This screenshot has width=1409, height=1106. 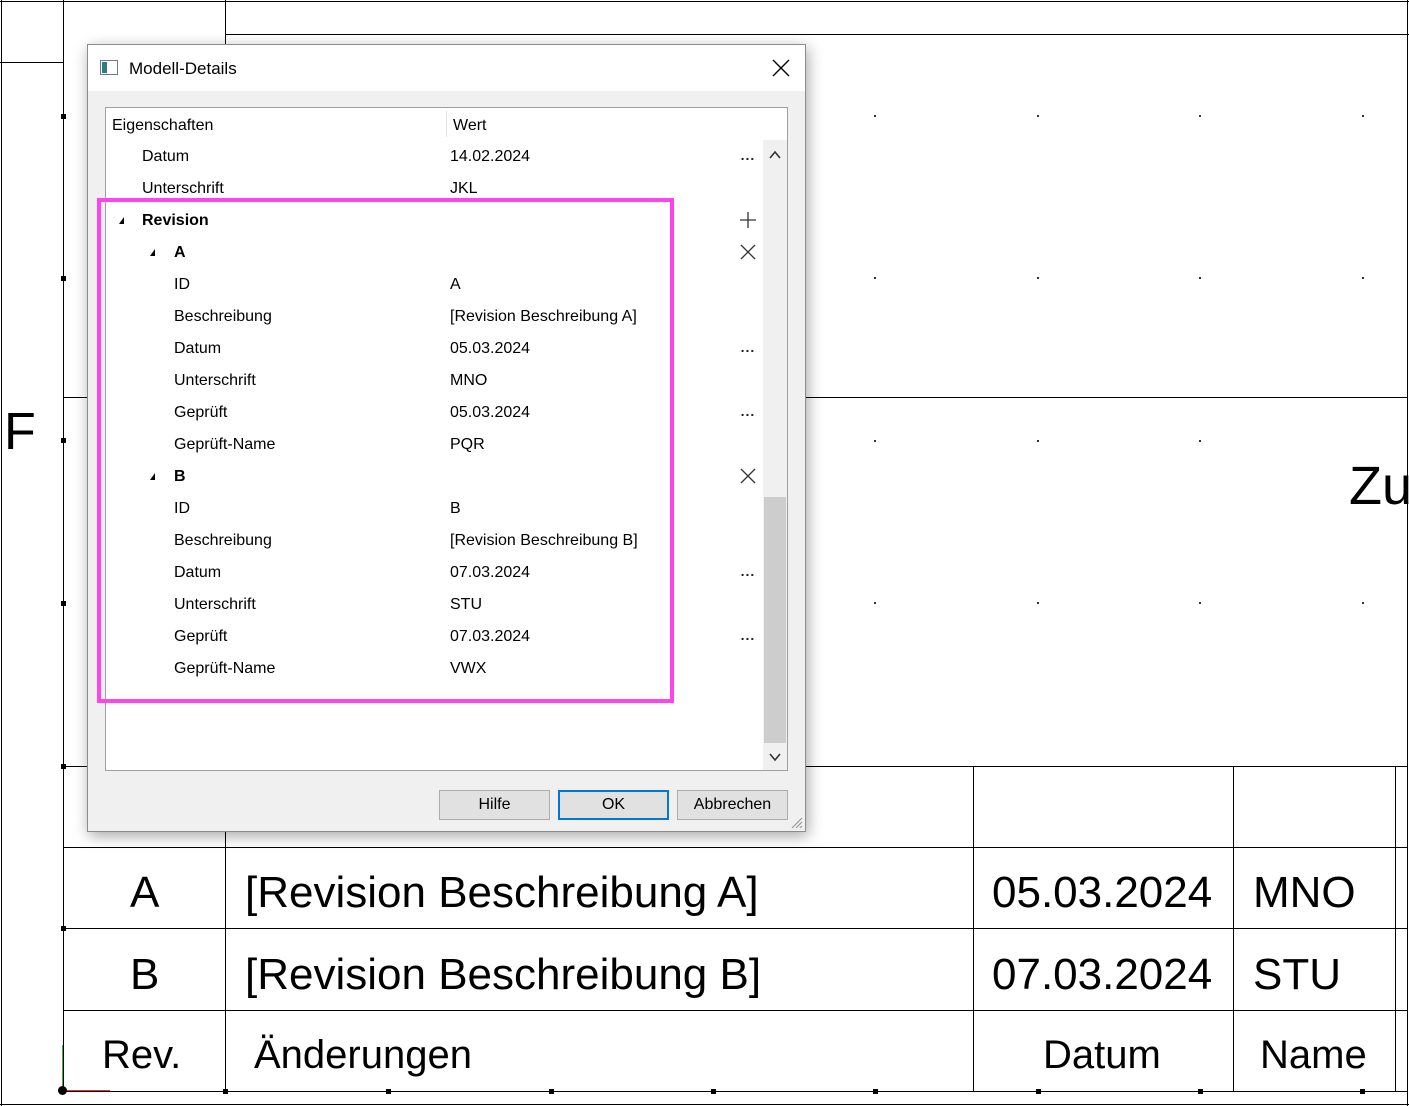 What do you see at coordinates (775, 757) in the screenshot?
I see `scroll-down-icon` at bounding box center [775, 757].